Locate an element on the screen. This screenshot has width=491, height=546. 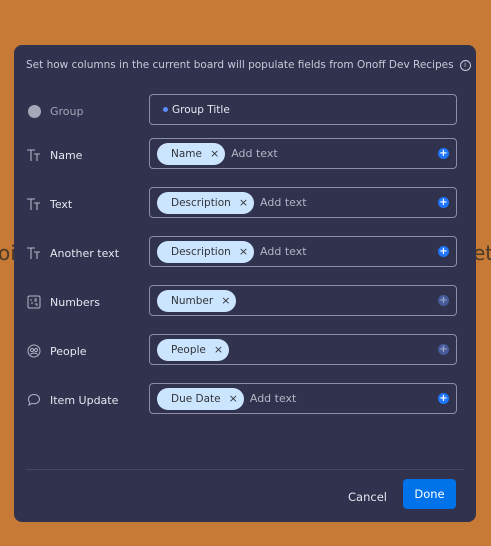
row-label-another-text: Another text is located at coordinates (72, 253).